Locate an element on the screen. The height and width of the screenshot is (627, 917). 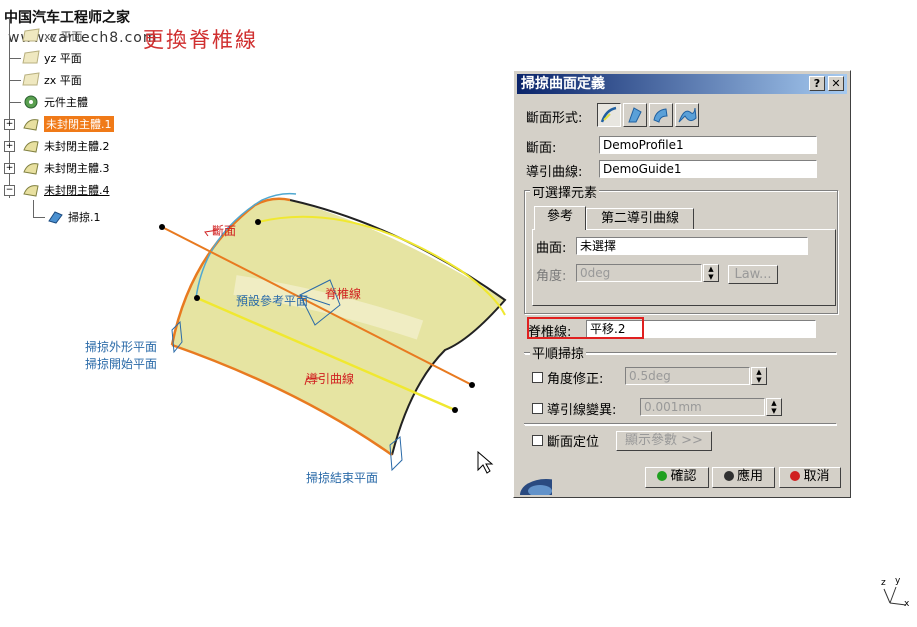
label-sweep-end-plane: 掃掠結束平面 is located at coordinates (342, 478).